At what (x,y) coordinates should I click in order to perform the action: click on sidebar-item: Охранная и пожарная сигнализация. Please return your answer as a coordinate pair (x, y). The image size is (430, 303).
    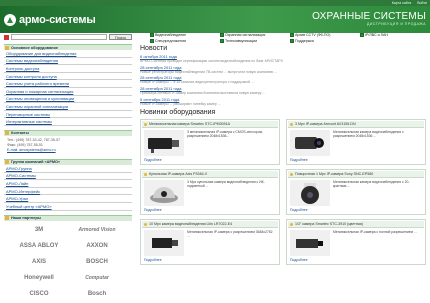
    Looking at the image, I should click on (68, 92).